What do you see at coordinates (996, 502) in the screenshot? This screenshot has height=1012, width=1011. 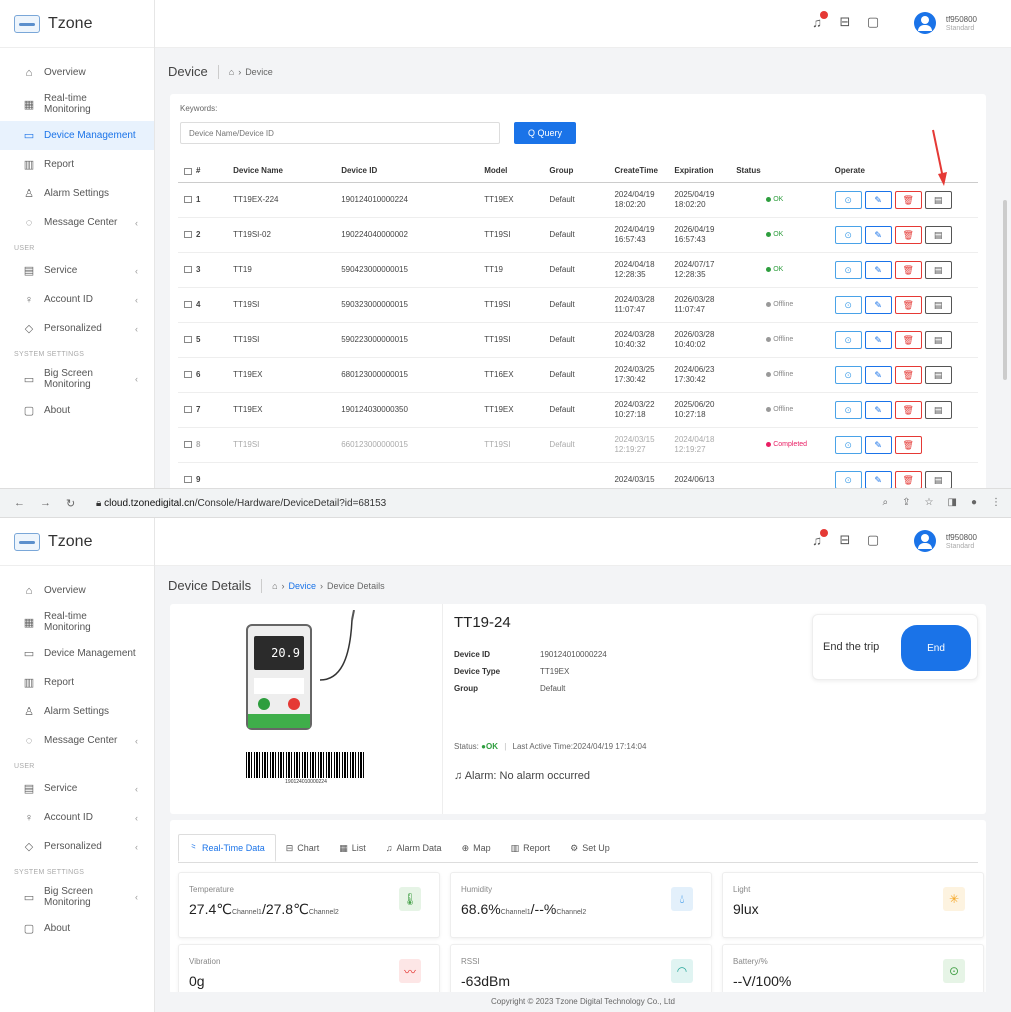 I see `menu-icon: ⋮` at bounding box center [996, 502].